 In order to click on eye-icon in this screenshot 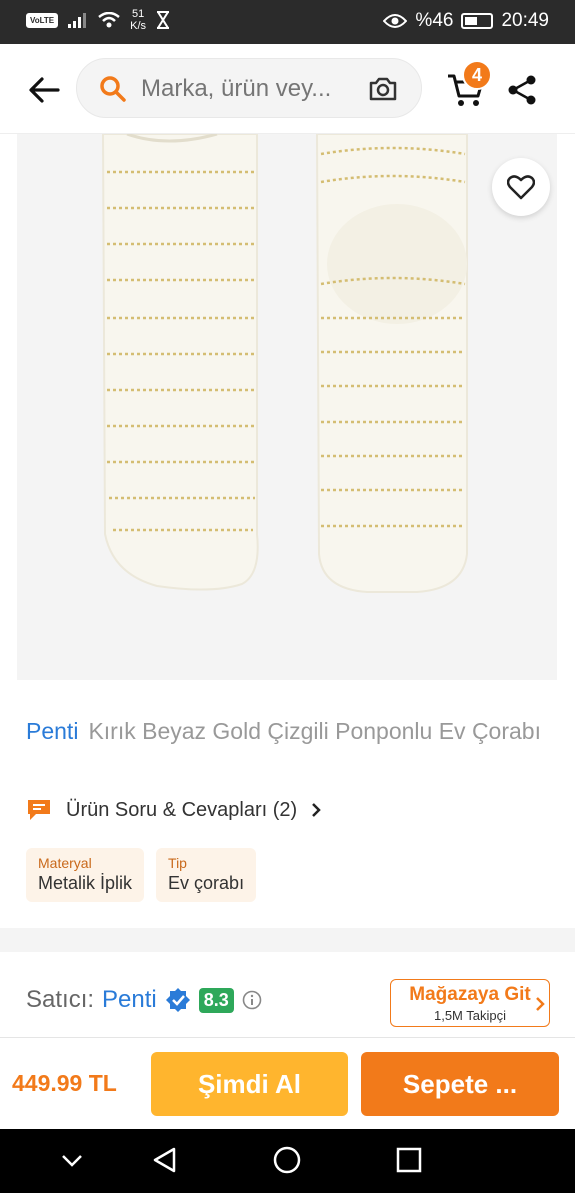, I will do `click(395, 21)`.